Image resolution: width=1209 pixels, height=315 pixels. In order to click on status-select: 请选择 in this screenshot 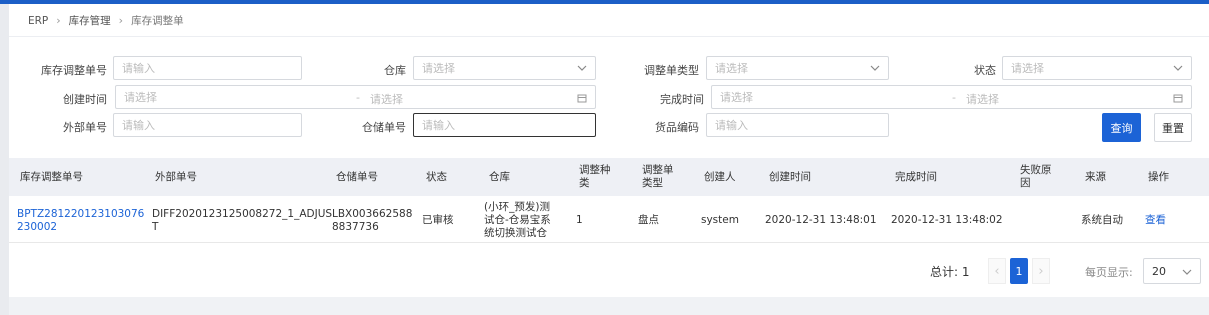, I will do `click(1097, 68)`.